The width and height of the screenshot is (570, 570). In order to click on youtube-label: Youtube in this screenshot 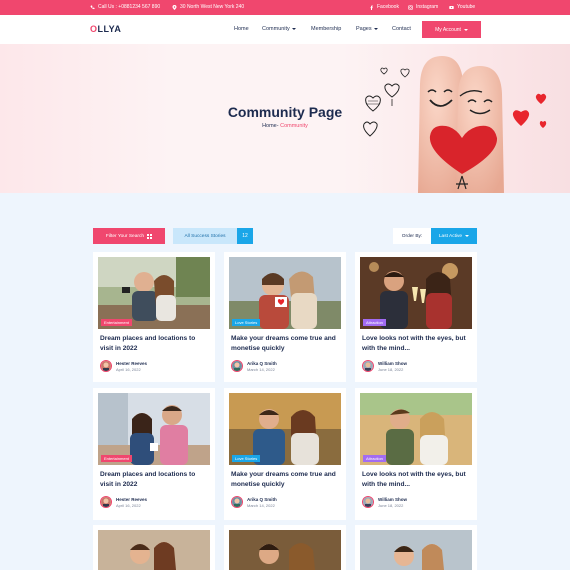, I will do `click(466, 7)`.